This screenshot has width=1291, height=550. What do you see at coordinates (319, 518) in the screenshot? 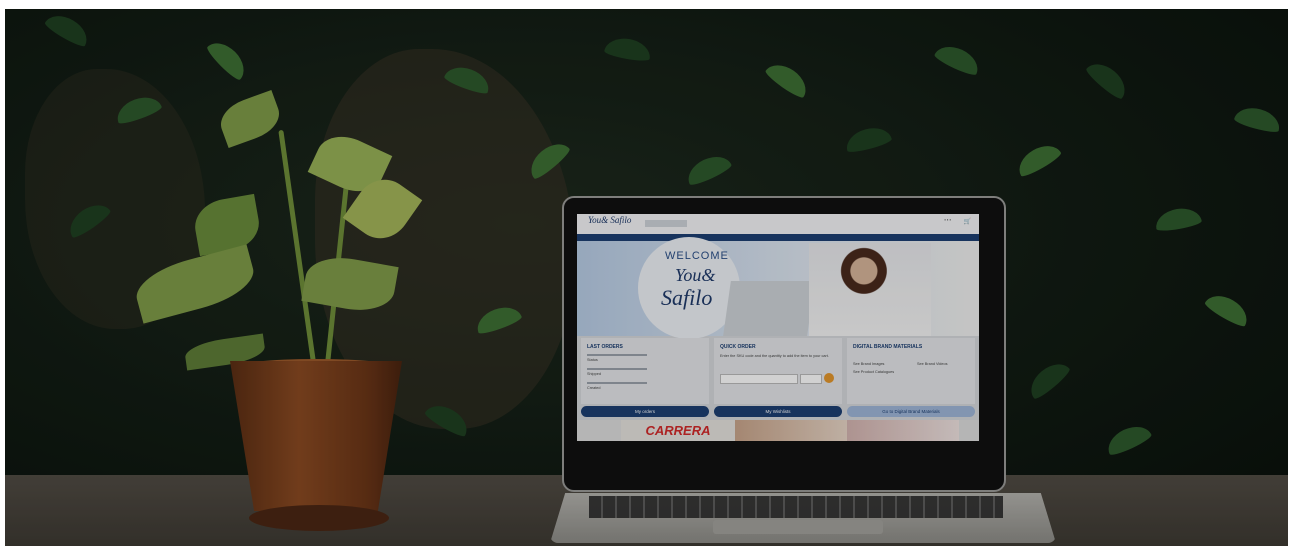
I see `pot-saucer` at bounding box center [319, 518].